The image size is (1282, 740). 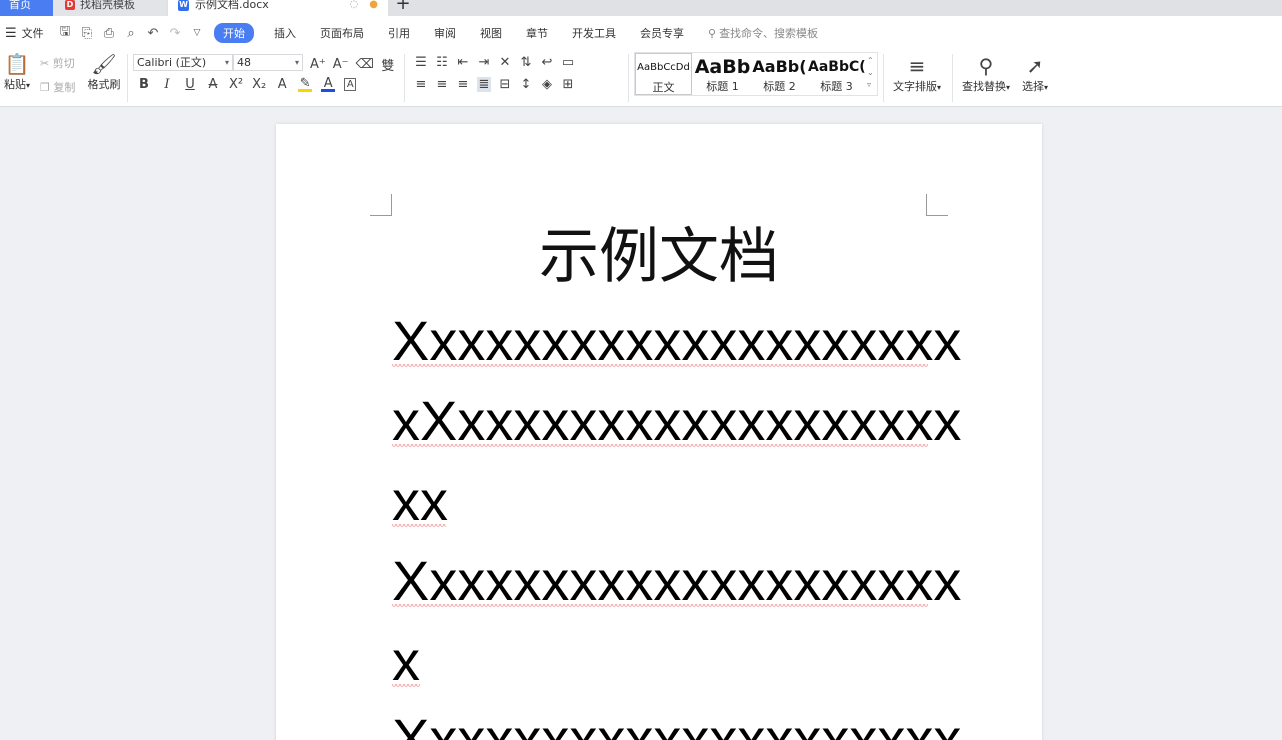 What do you see at coordinates (445, 33) in the screenshot?
I see `tab-review: 审阅` at bounding box center [445, 33].